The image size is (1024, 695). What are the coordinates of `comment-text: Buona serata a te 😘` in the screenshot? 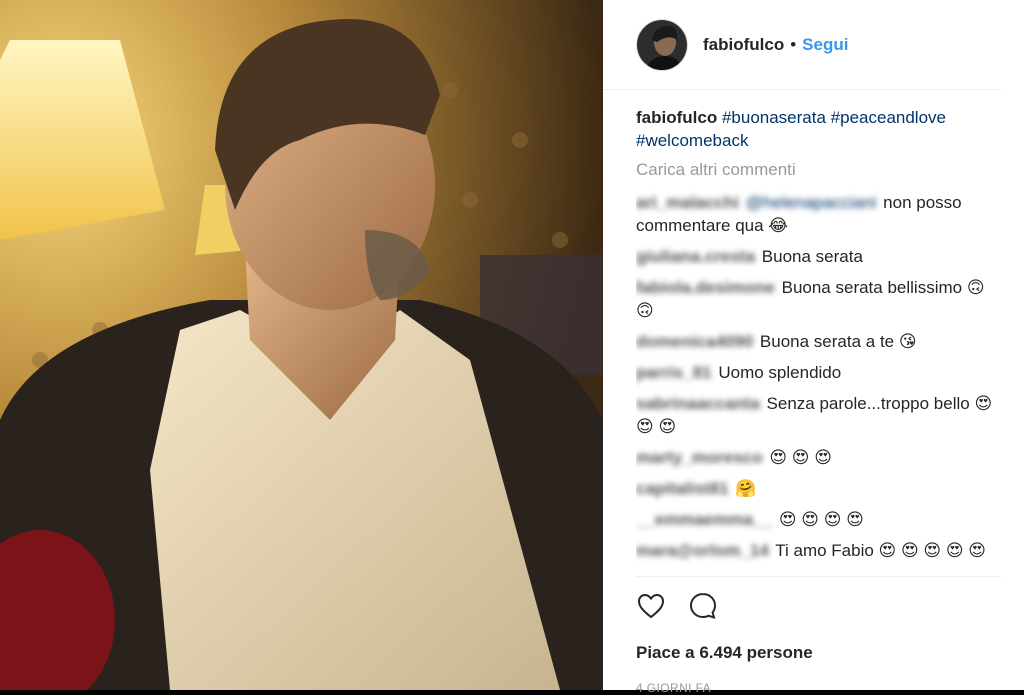 It's located at (838, 341).